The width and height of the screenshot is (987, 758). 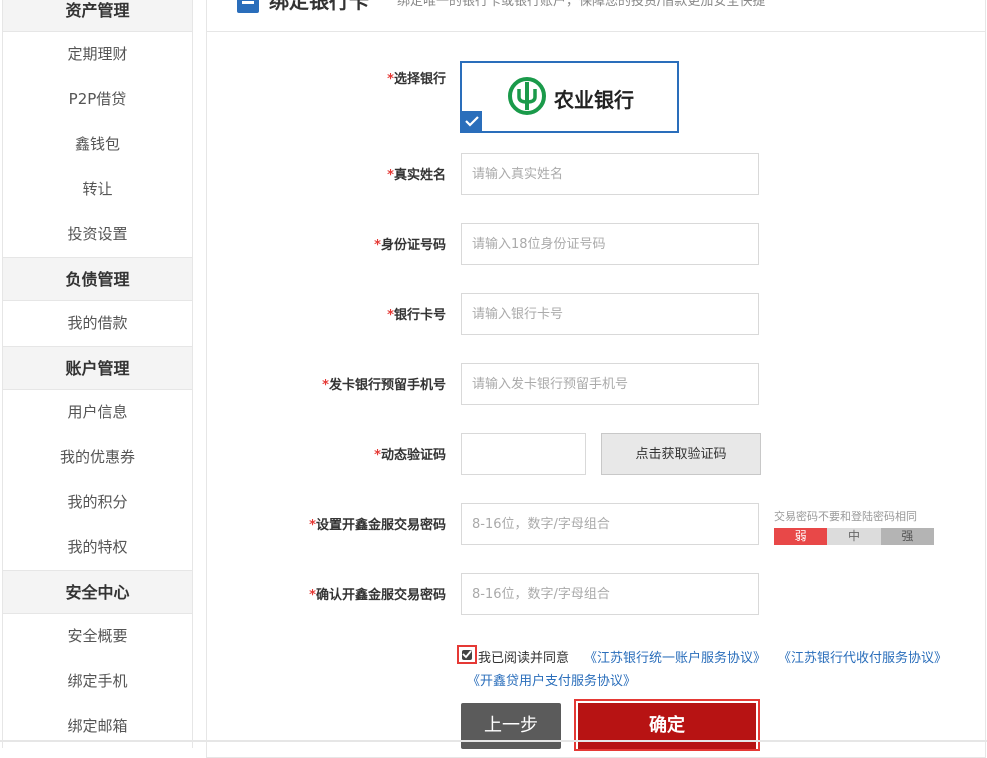 What do you see at coordinates (319, 6) in the screenshot?
I see `section-title: 绑定银行卡` at bounding box center [319, 6].